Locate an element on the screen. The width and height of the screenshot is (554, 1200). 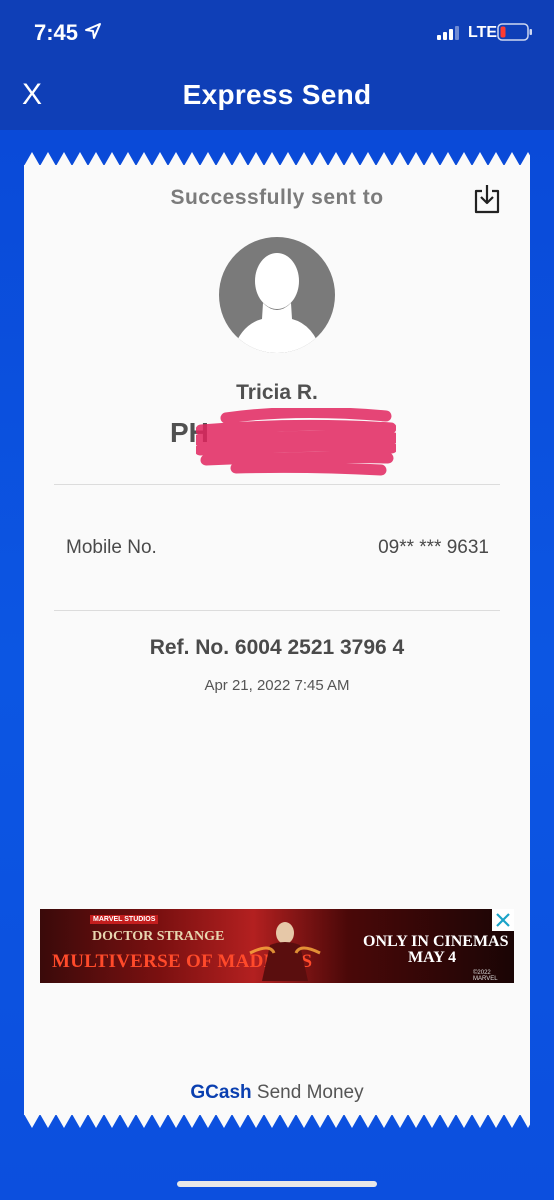
nav-bar: X Express Send is located at coordinates (277, 97).